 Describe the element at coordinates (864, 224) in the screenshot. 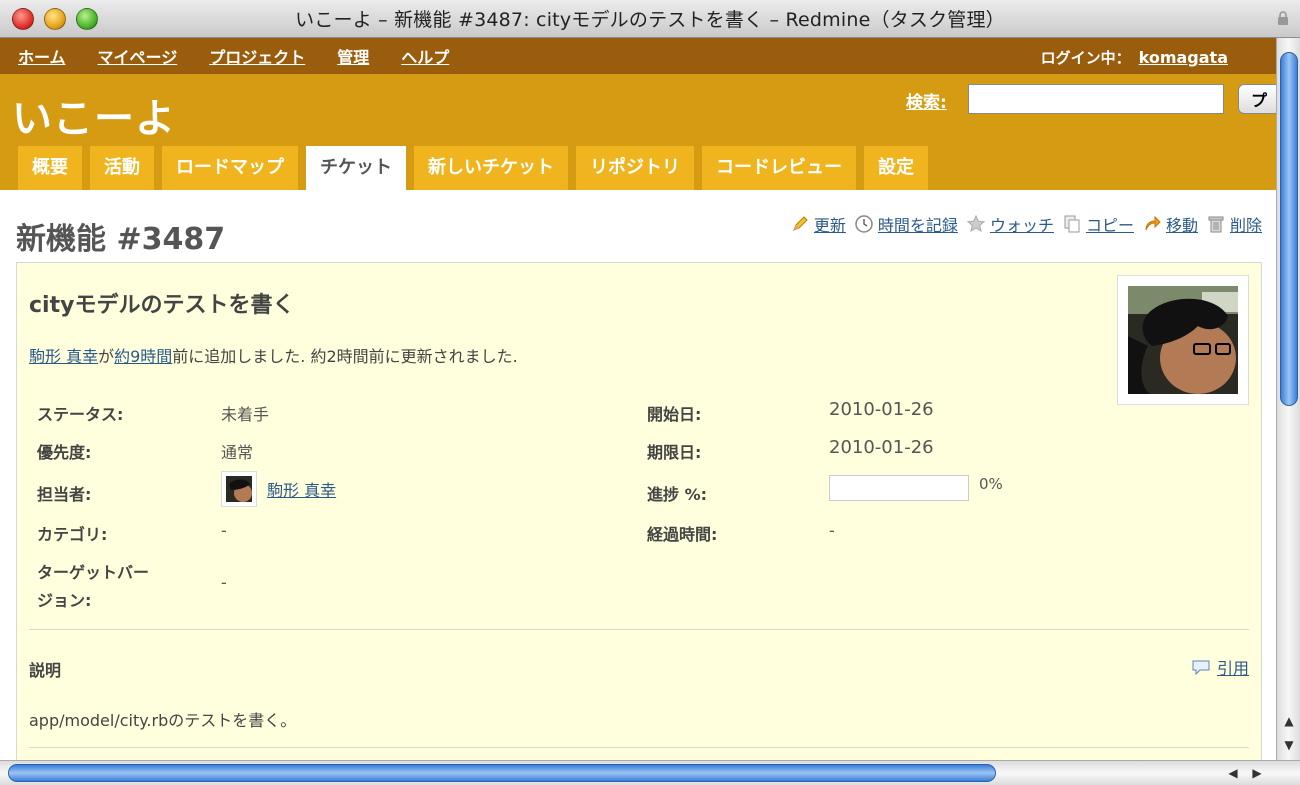

I see `clock-icon` at that location.